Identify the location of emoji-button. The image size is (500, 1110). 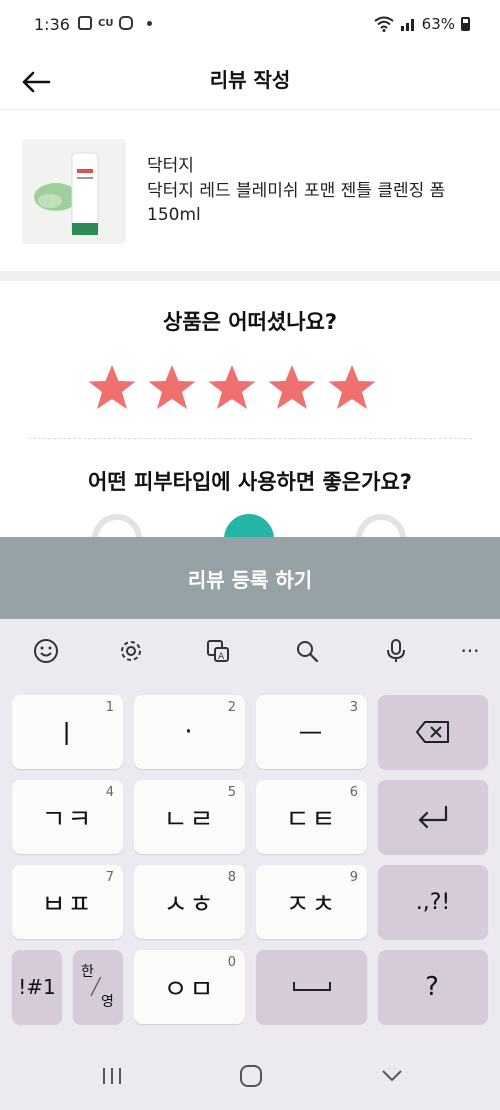
(46, 651).